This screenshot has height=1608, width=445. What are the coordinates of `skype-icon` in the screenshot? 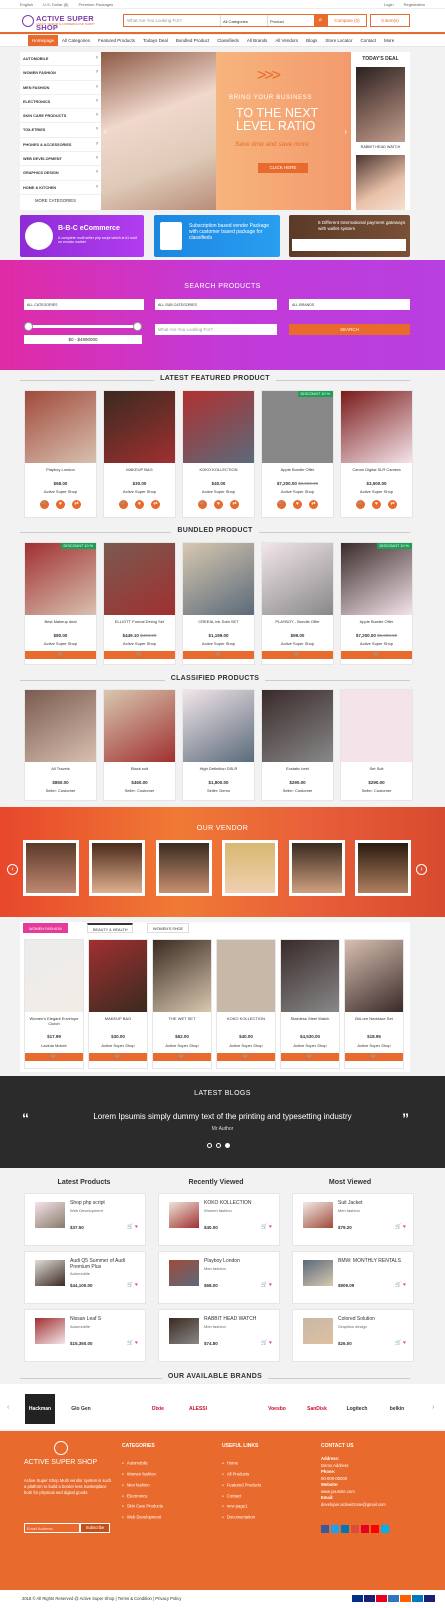 It's located at (385, 1529).